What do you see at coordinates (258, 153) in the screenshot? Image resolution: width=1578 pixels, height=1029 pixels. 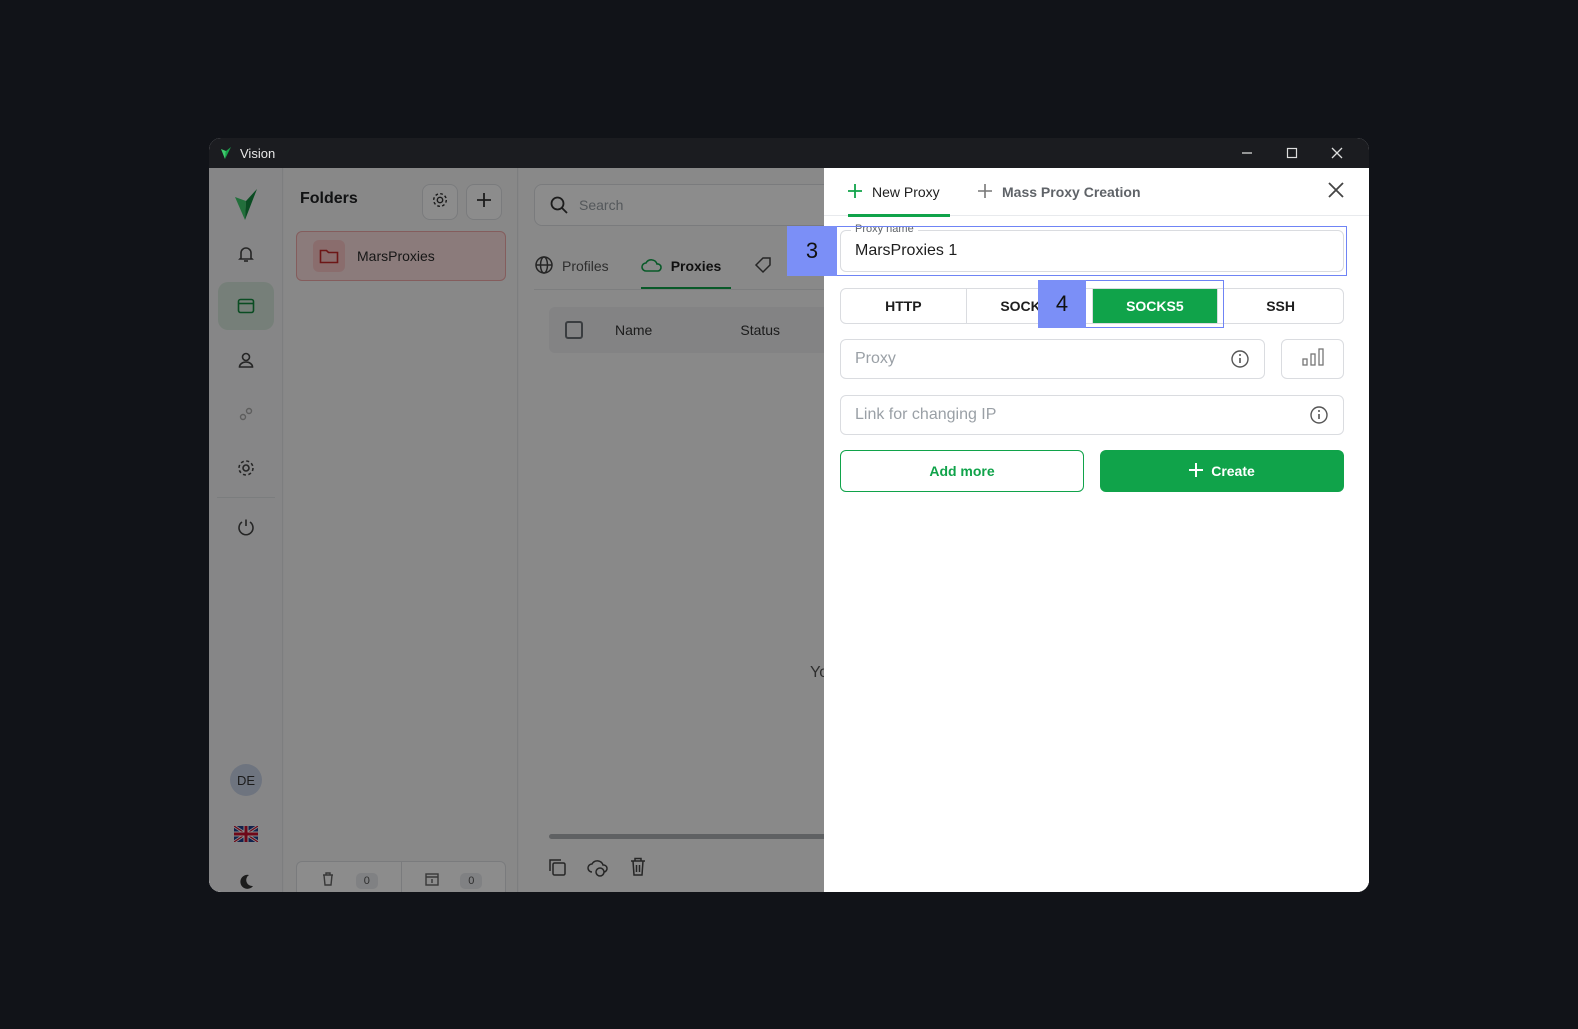 I see `window-title: Vision` at bounding box center [258, 153].